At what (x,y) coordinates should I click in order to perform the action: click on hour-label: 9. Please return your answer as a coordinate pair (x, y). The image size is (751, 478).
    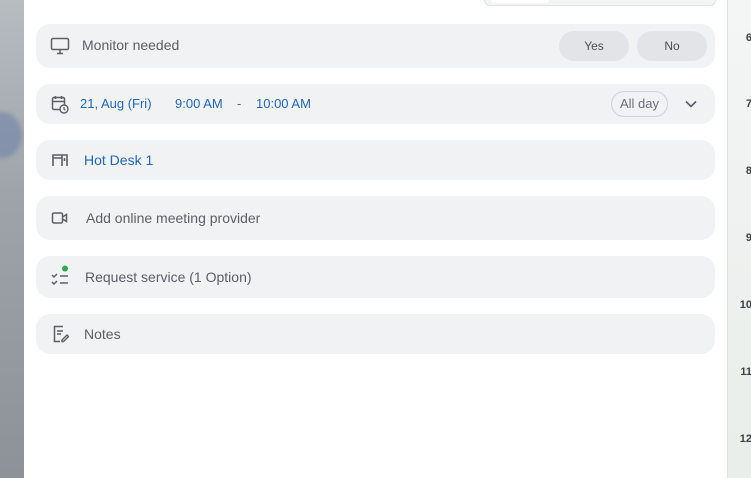
    Looking at the image, I should click on (739, 238).